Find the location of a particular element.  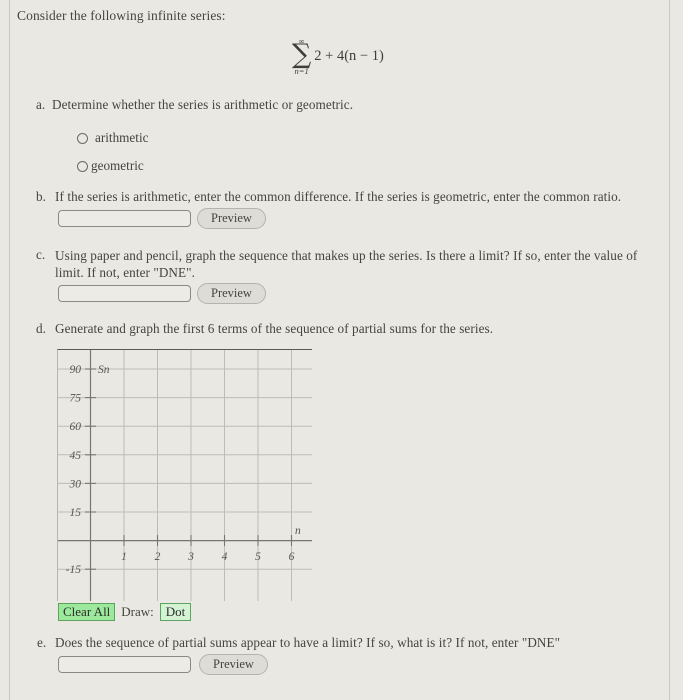

graph-y-tick-15: 15 is located at coordinates (76, 513).